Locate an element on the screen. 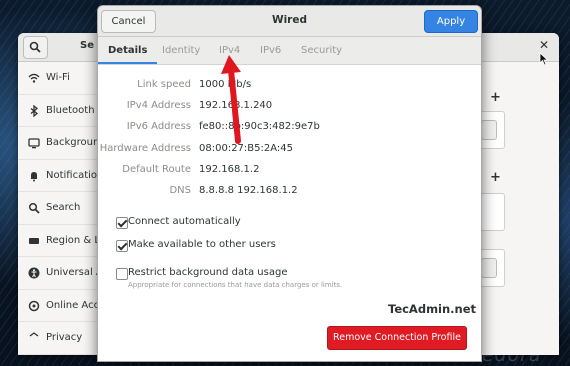  sidebar-item-label: Bluetooth is located at coordinates (70, 110).